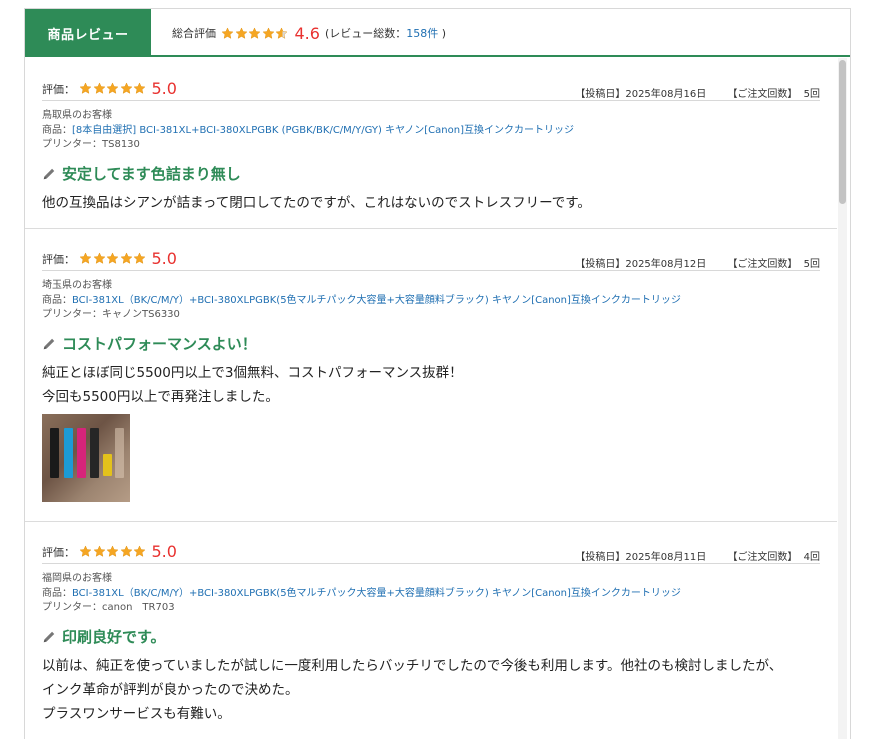 The width and height of the screenshot is (870, 739). I want to click on review-body-line: 純正とほぼ同じ5500円以上で3個無料、コストパフォーマンス抜群！, so click(252, 373).